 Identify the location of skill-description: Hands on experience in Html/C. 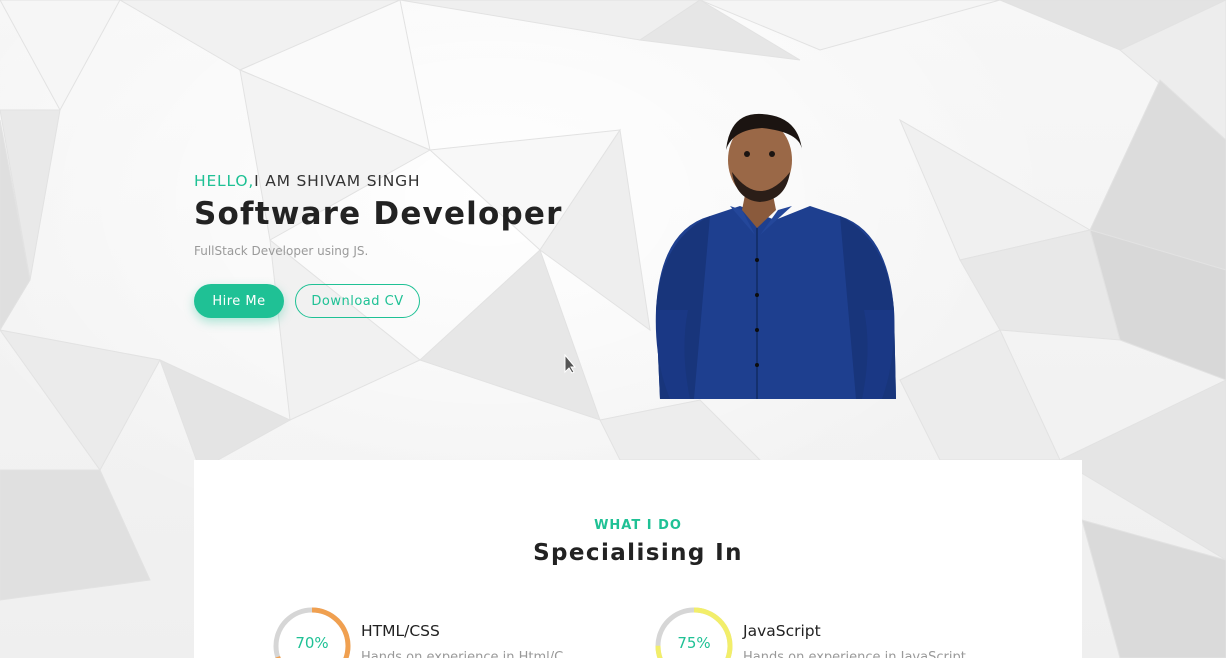
(462, 654).